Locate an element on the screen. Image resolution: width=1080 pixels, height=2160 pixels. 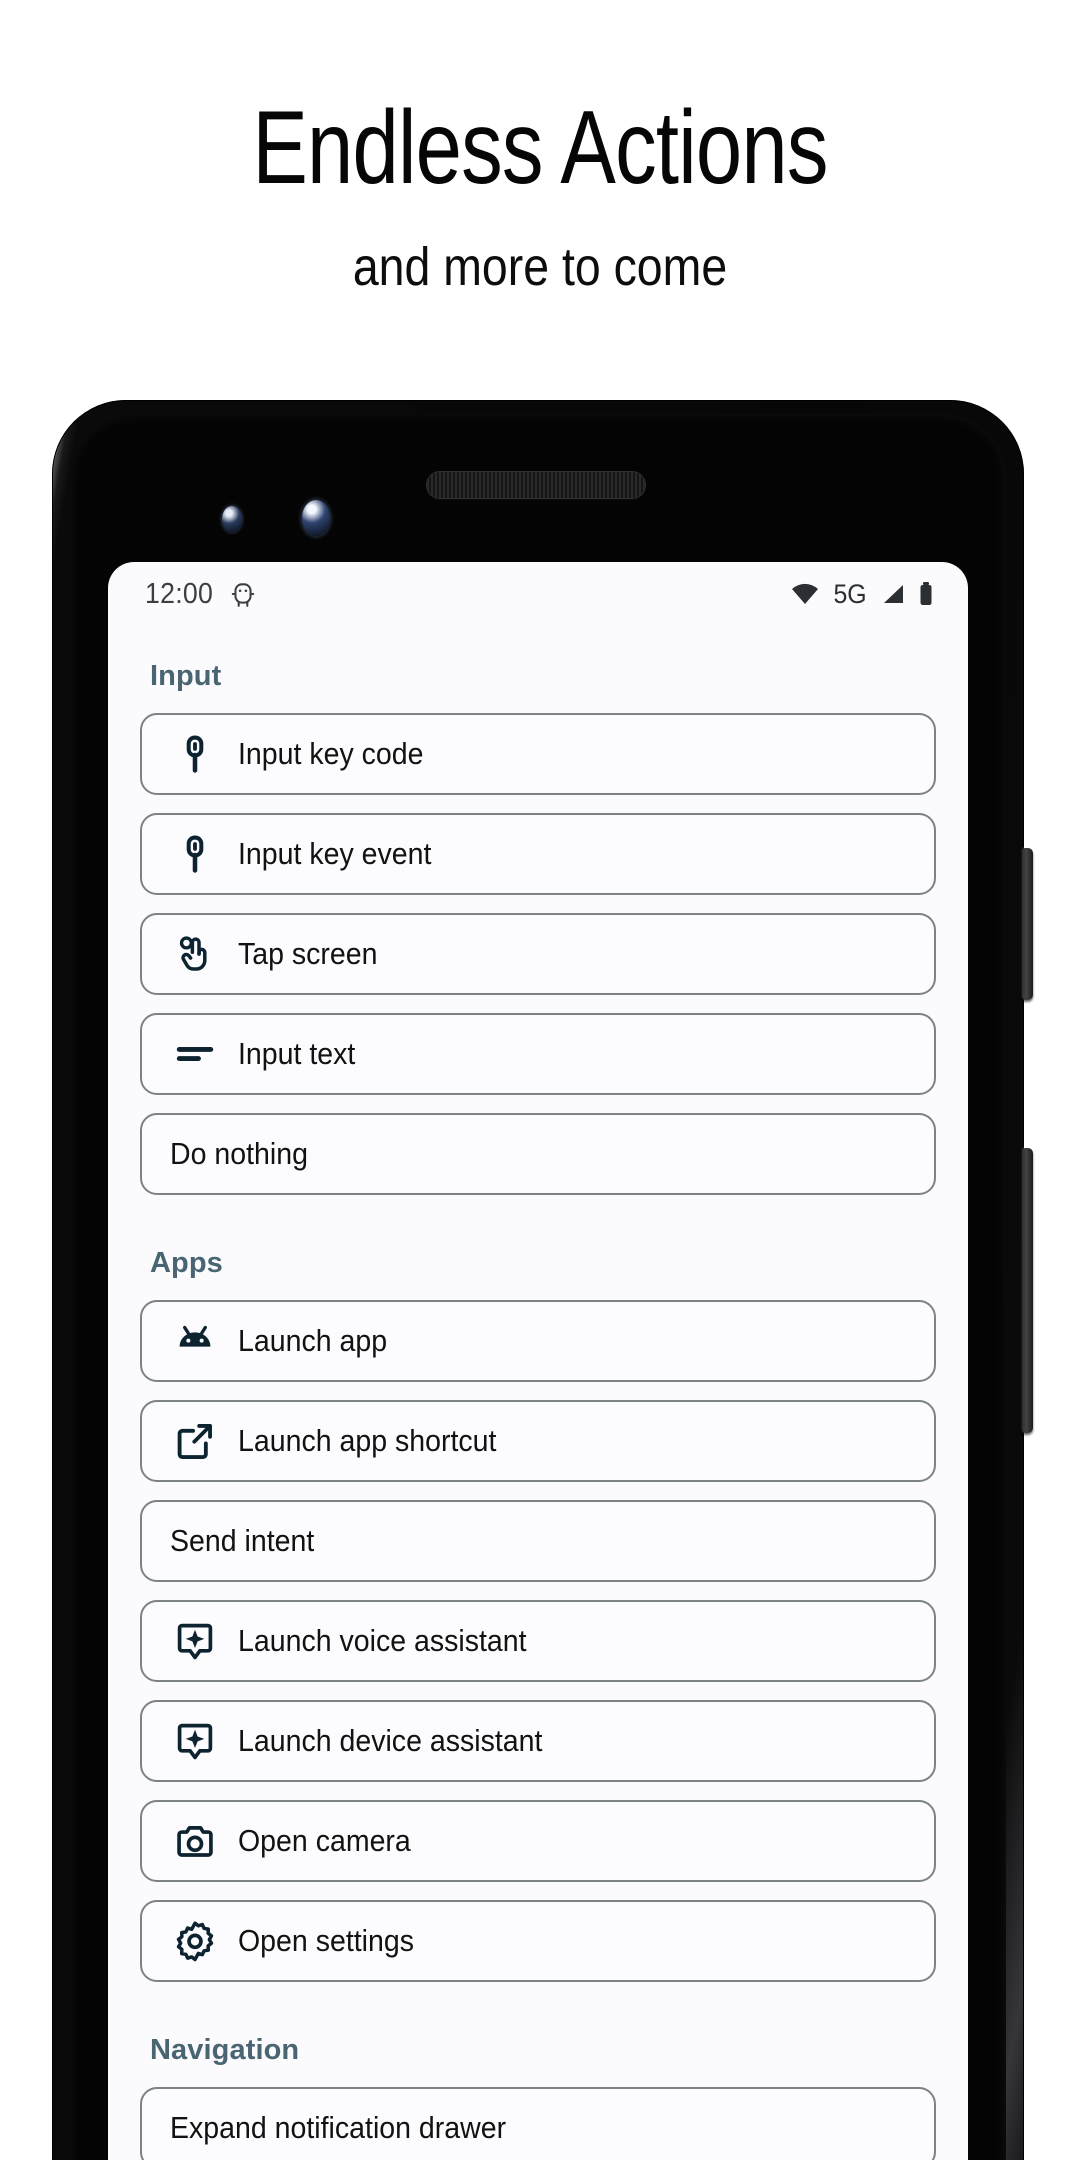
text-lines-icon is located at coordinates (195, 1054).